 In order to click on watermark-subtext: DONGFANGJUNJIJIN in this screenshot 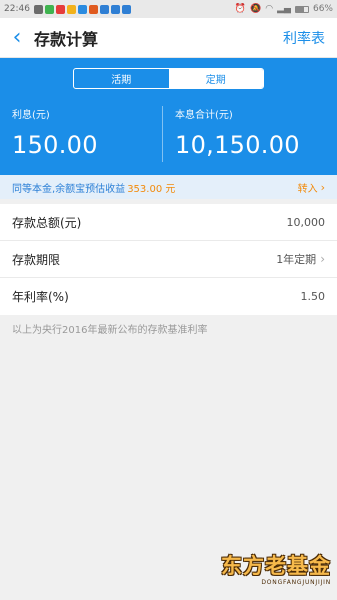, I will do `click(296, 582)`.